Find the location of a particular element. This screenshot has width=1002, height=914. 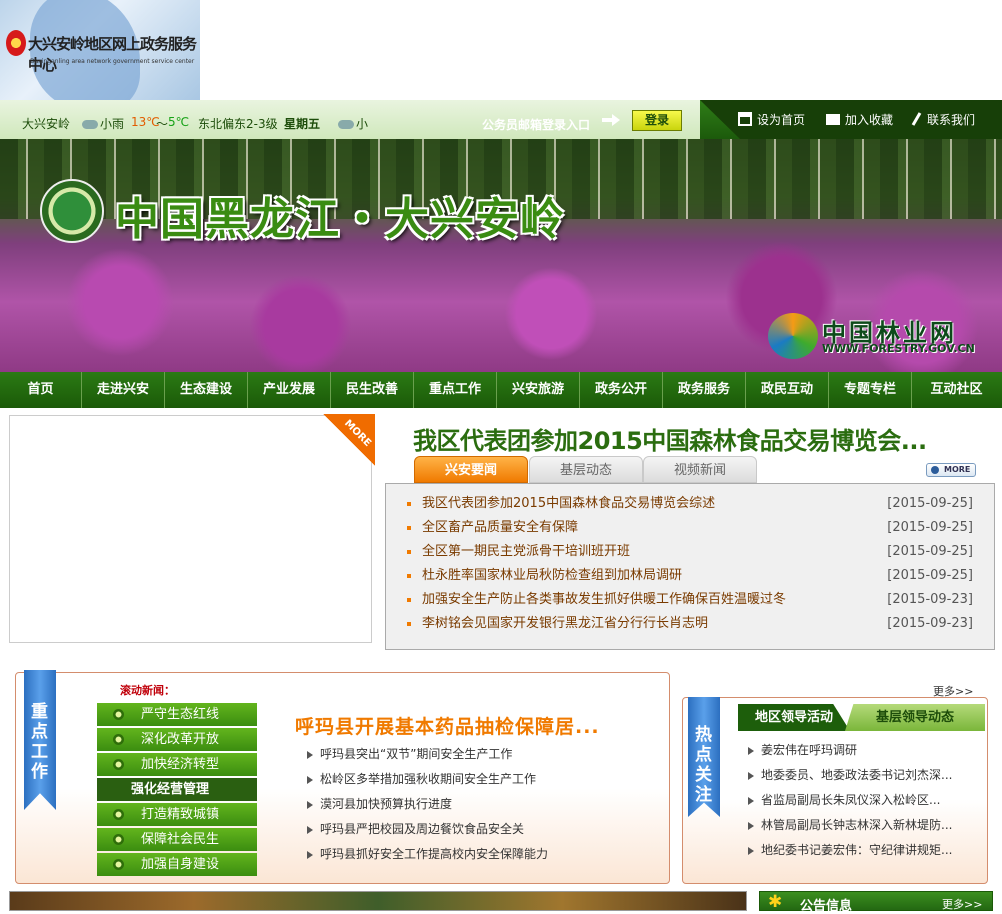

nav-item: 专题专栏 is located at coordinates (870, 390).